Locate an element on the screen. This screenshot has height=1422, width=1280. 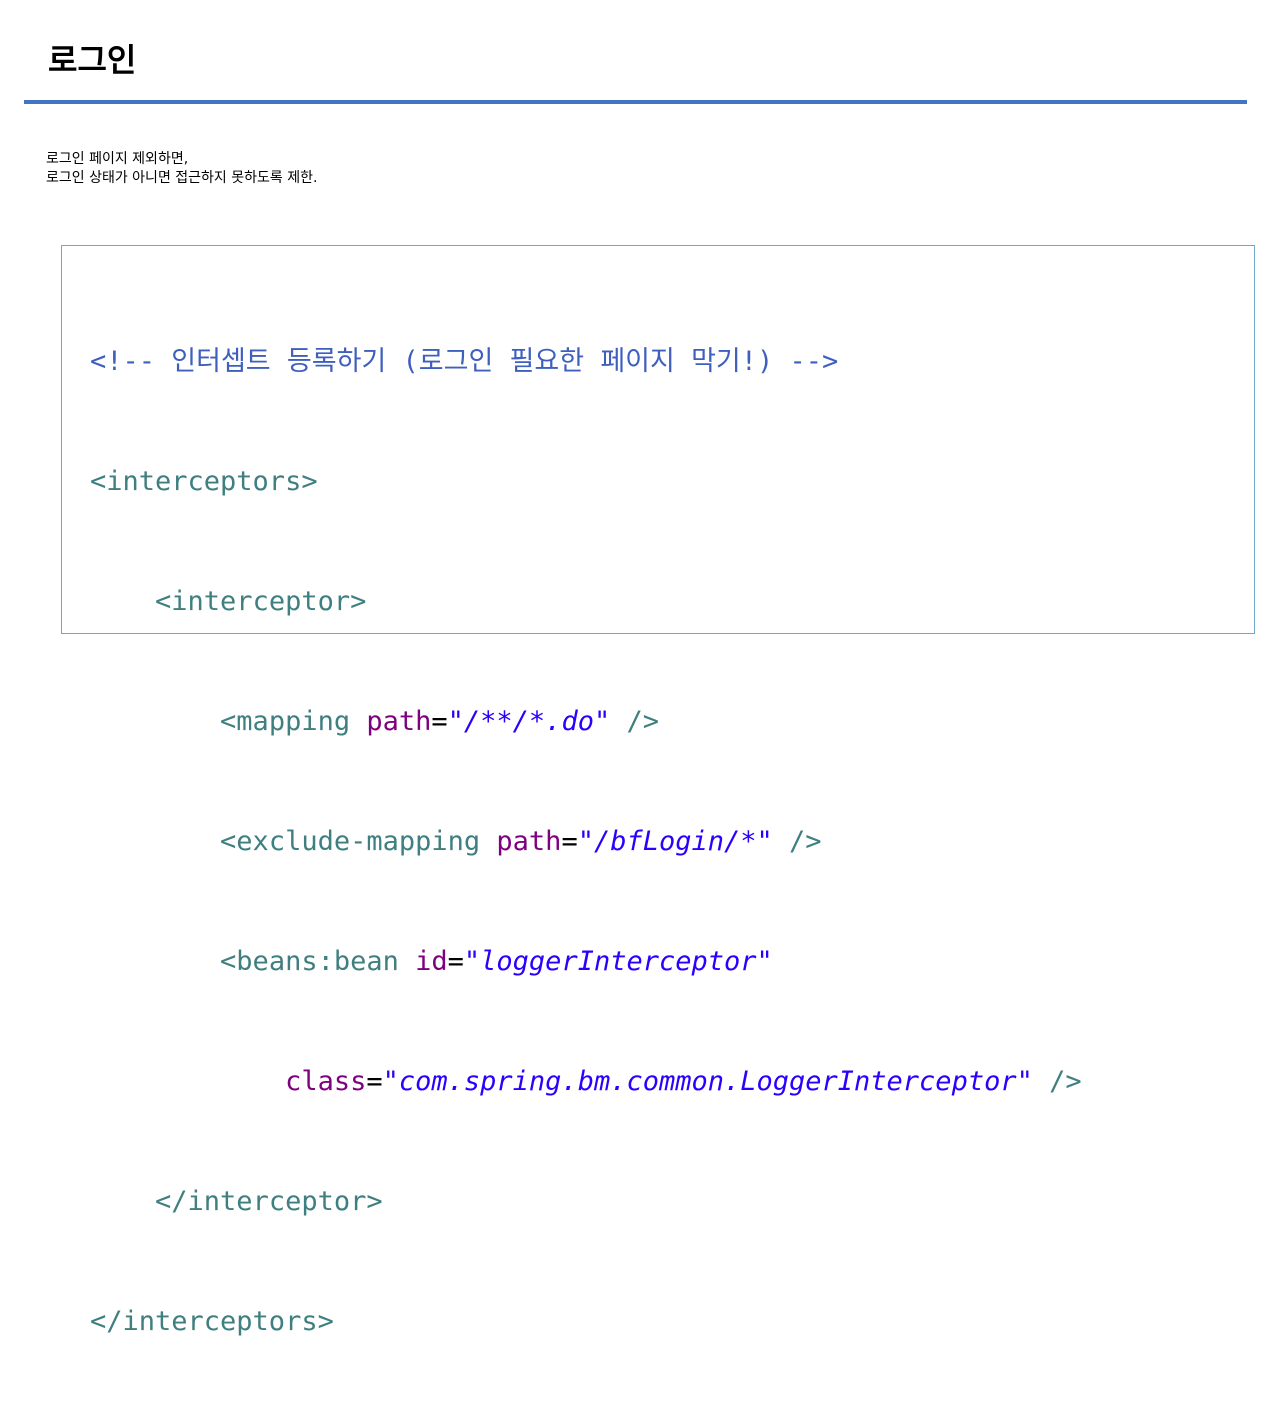
bean-close: /> is located at coordinates (1057, 1081).